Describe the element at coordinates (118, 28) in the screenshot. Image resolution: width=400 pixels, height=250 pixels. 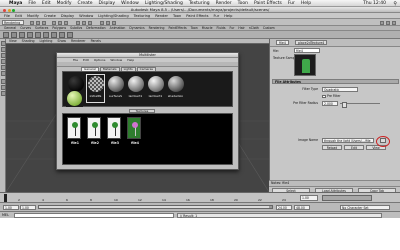
I see `shelf-tab-animation: Animation` at that location.